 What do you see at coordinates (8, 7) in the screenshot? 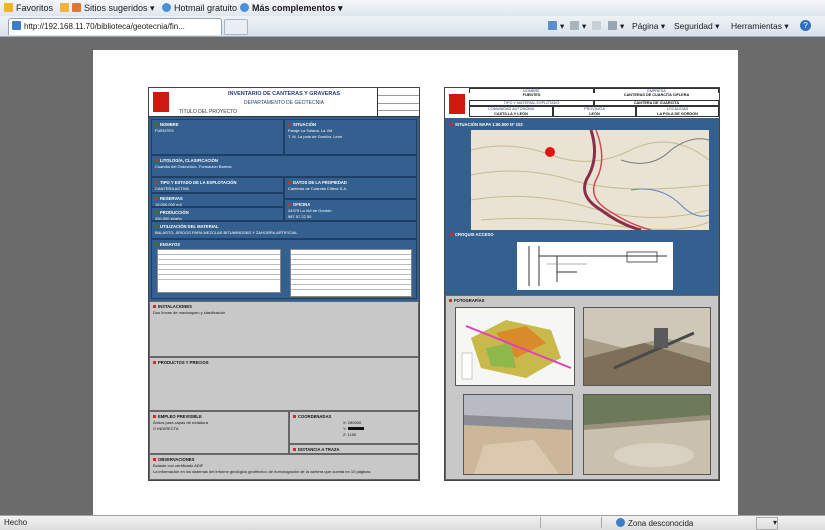
I see `star-icon` at bounding box center [8, 7].